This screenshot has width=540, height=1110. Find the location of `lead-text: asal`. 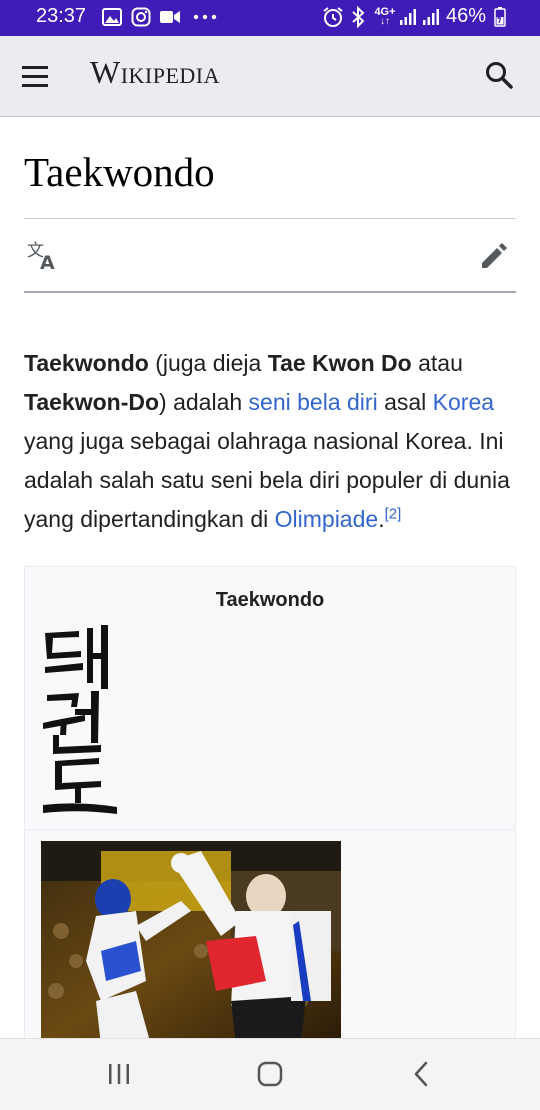

lead-text: asal is located at coordinates (405, 402).